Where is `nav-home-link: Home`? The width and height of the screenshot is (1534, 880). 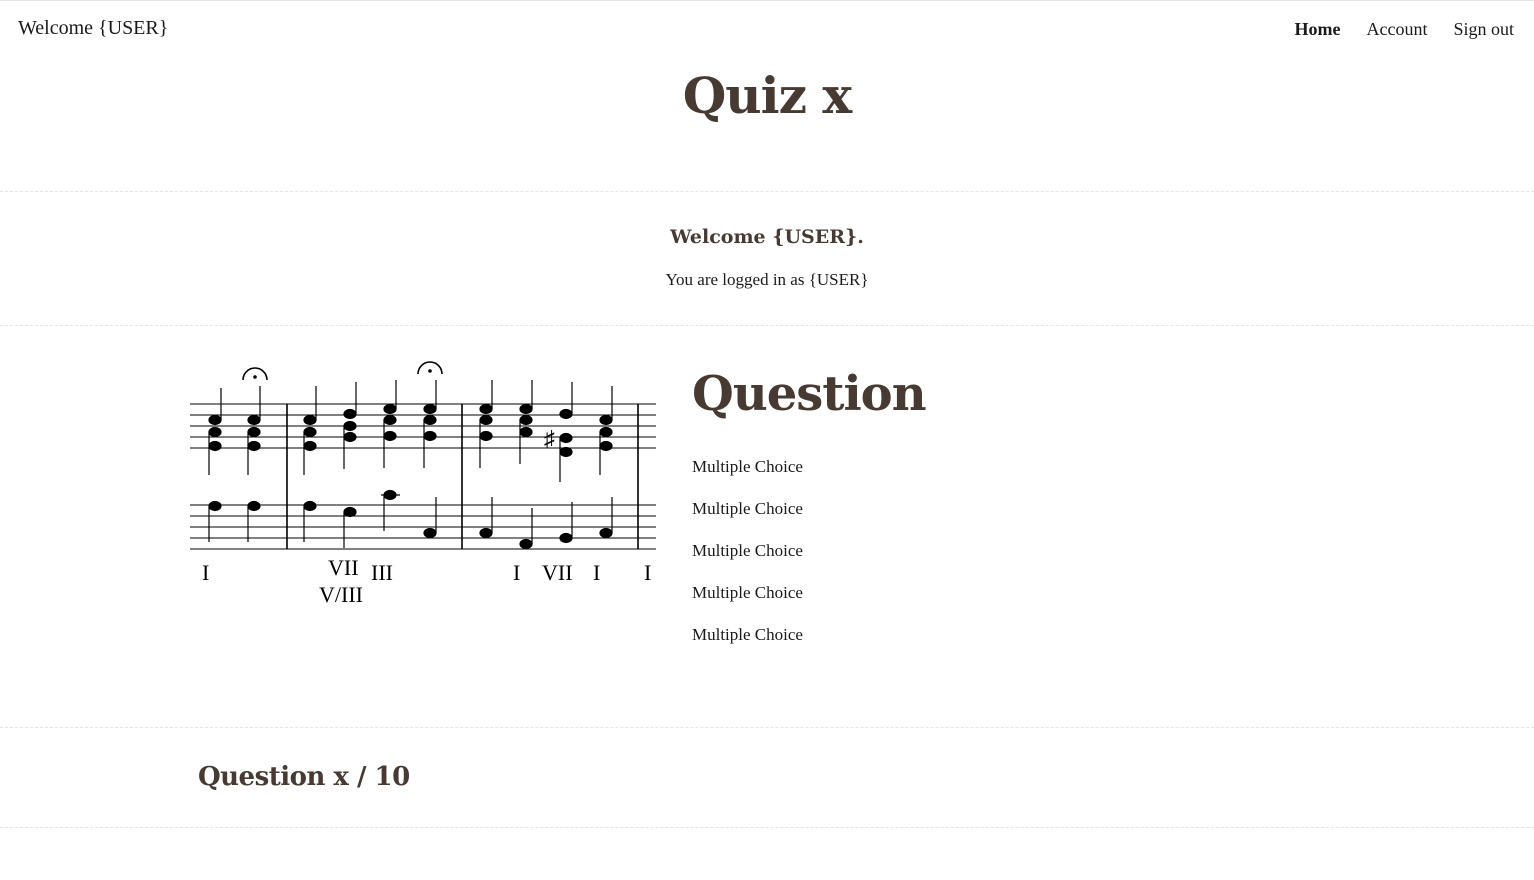 nav-home-link: Home is located at coordinates (1318, 29).